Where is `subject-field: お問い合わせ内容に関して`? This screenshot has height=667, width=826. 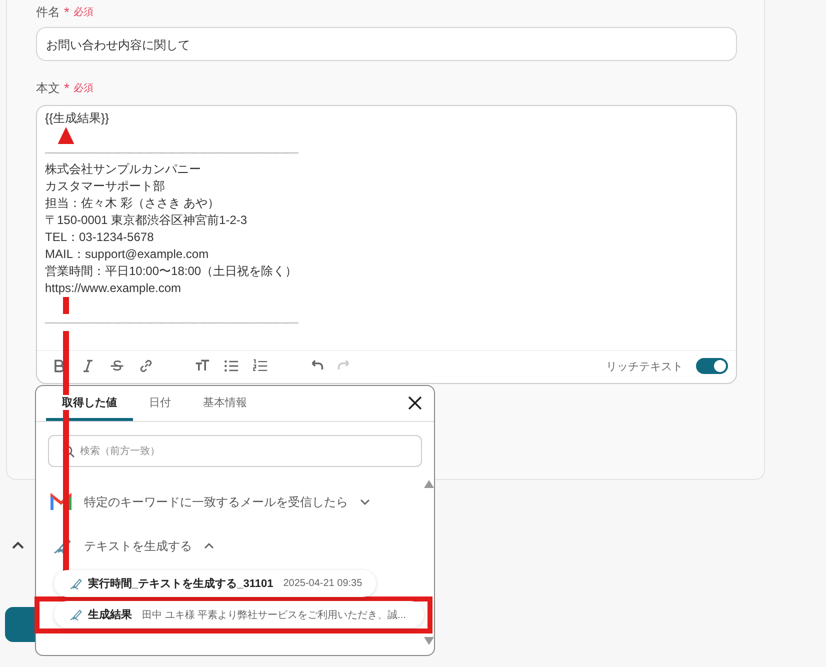 subject-field: お問い合わせ内容に関して is located at coordinates (386, 44).